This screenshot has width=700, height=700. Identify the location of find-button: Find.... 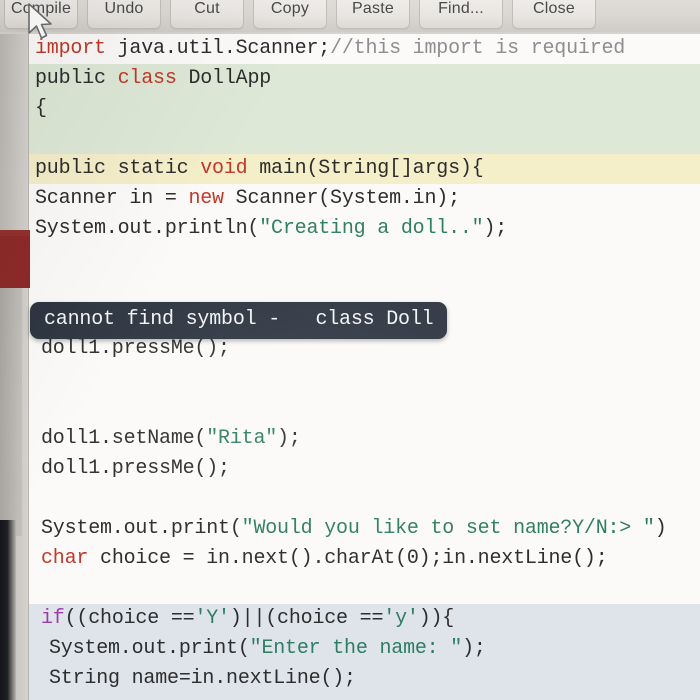
(461, 14).